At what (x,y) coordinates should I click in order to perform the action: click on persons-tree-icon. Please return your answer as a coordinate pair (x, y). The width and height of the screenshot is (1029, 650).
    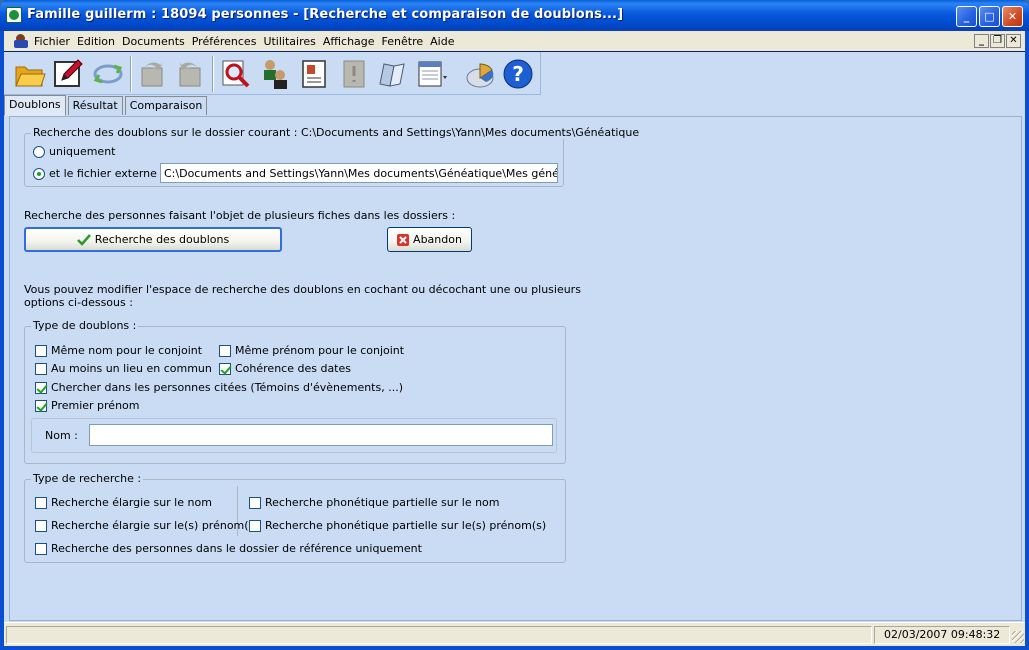
    Looking at the image, I should click on (274, 74).